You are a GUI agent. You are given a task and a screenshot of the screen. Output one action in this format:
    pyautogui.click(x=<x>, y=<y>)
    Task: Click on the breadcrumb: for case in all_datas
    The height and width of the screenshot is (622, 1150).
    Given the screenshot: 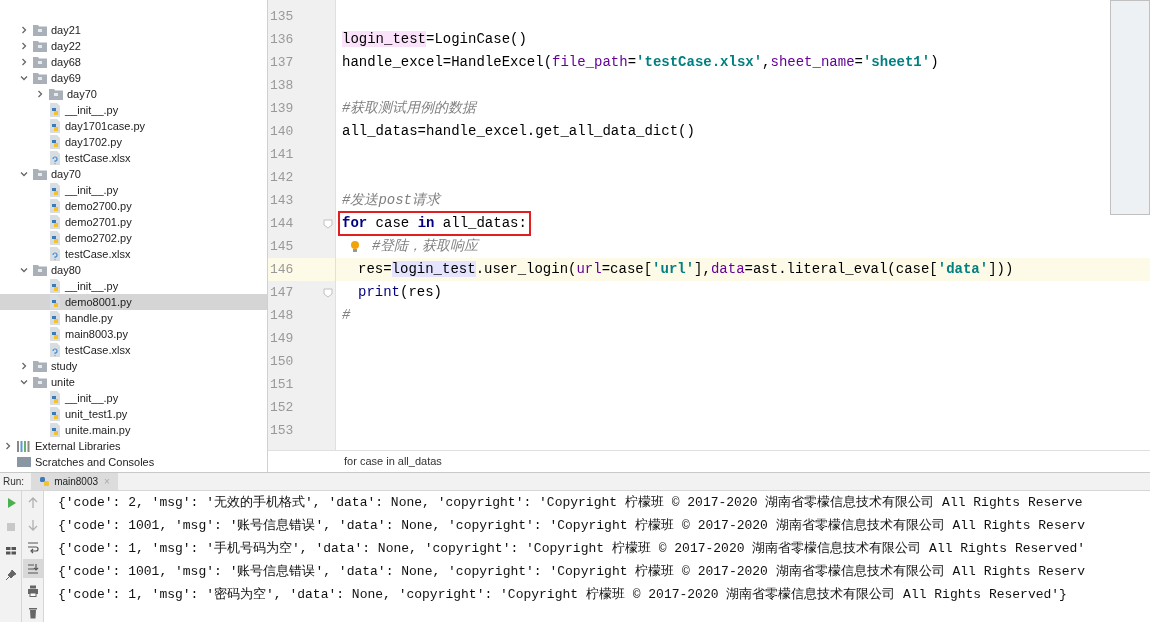 What is the action you would take?
    pyautogui.click(x=393, y=461)
    